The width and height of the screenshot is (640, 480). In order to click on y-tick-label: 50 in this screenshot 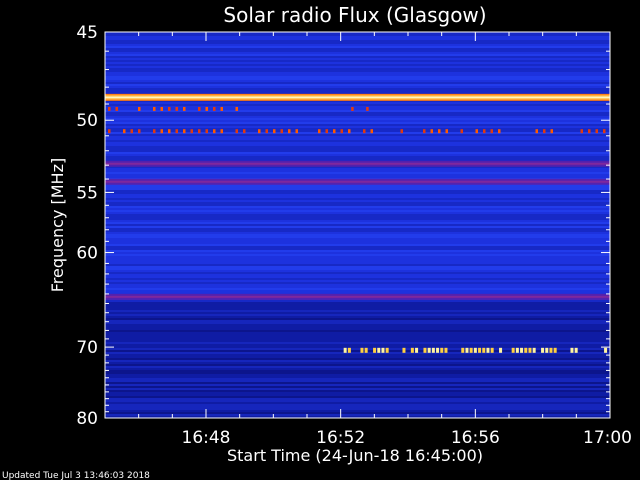, I will do `click(87, 121)`.